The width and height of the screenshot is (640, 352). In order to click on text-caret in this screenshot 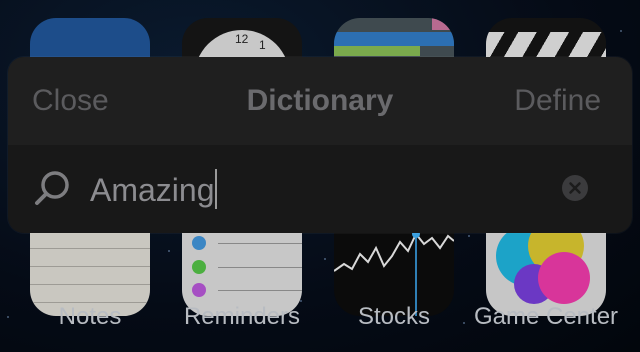, I will do `click(215, 189)`.